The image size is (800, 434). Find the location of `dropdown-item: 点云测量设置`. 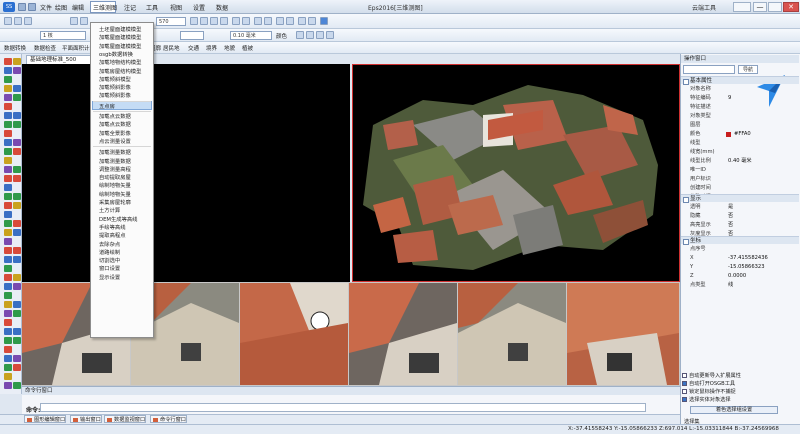

dropdown-item: 点云测量设置 is located at coordinates (115, 141).